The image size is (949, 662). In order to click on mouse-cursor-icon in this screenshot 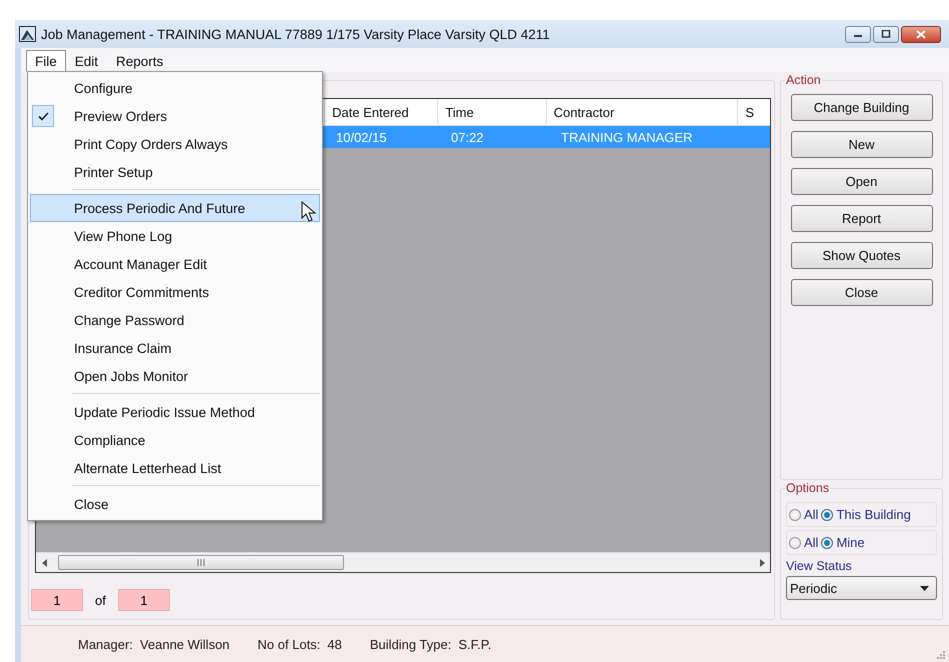, I will do `click(309, 212)`.